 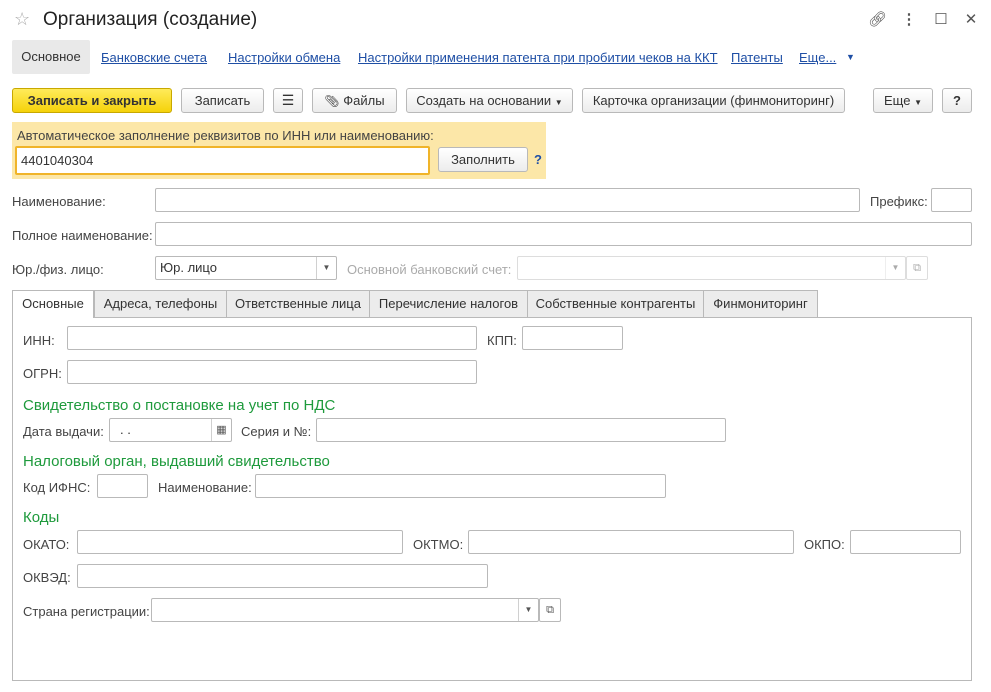 I want to click on fill-button: Заполнить, so click(x=483, y=159).